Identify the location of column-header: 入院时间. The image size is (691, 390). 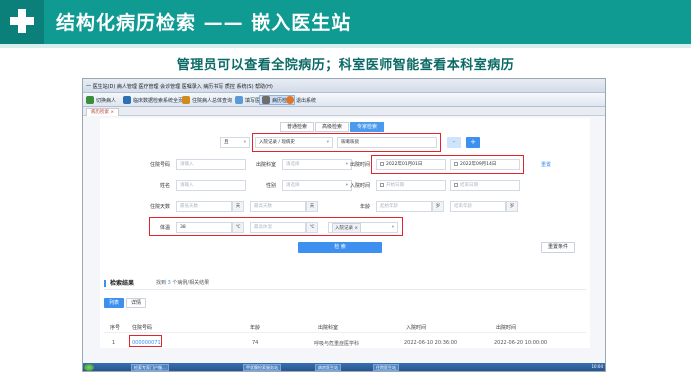
(416, 328).